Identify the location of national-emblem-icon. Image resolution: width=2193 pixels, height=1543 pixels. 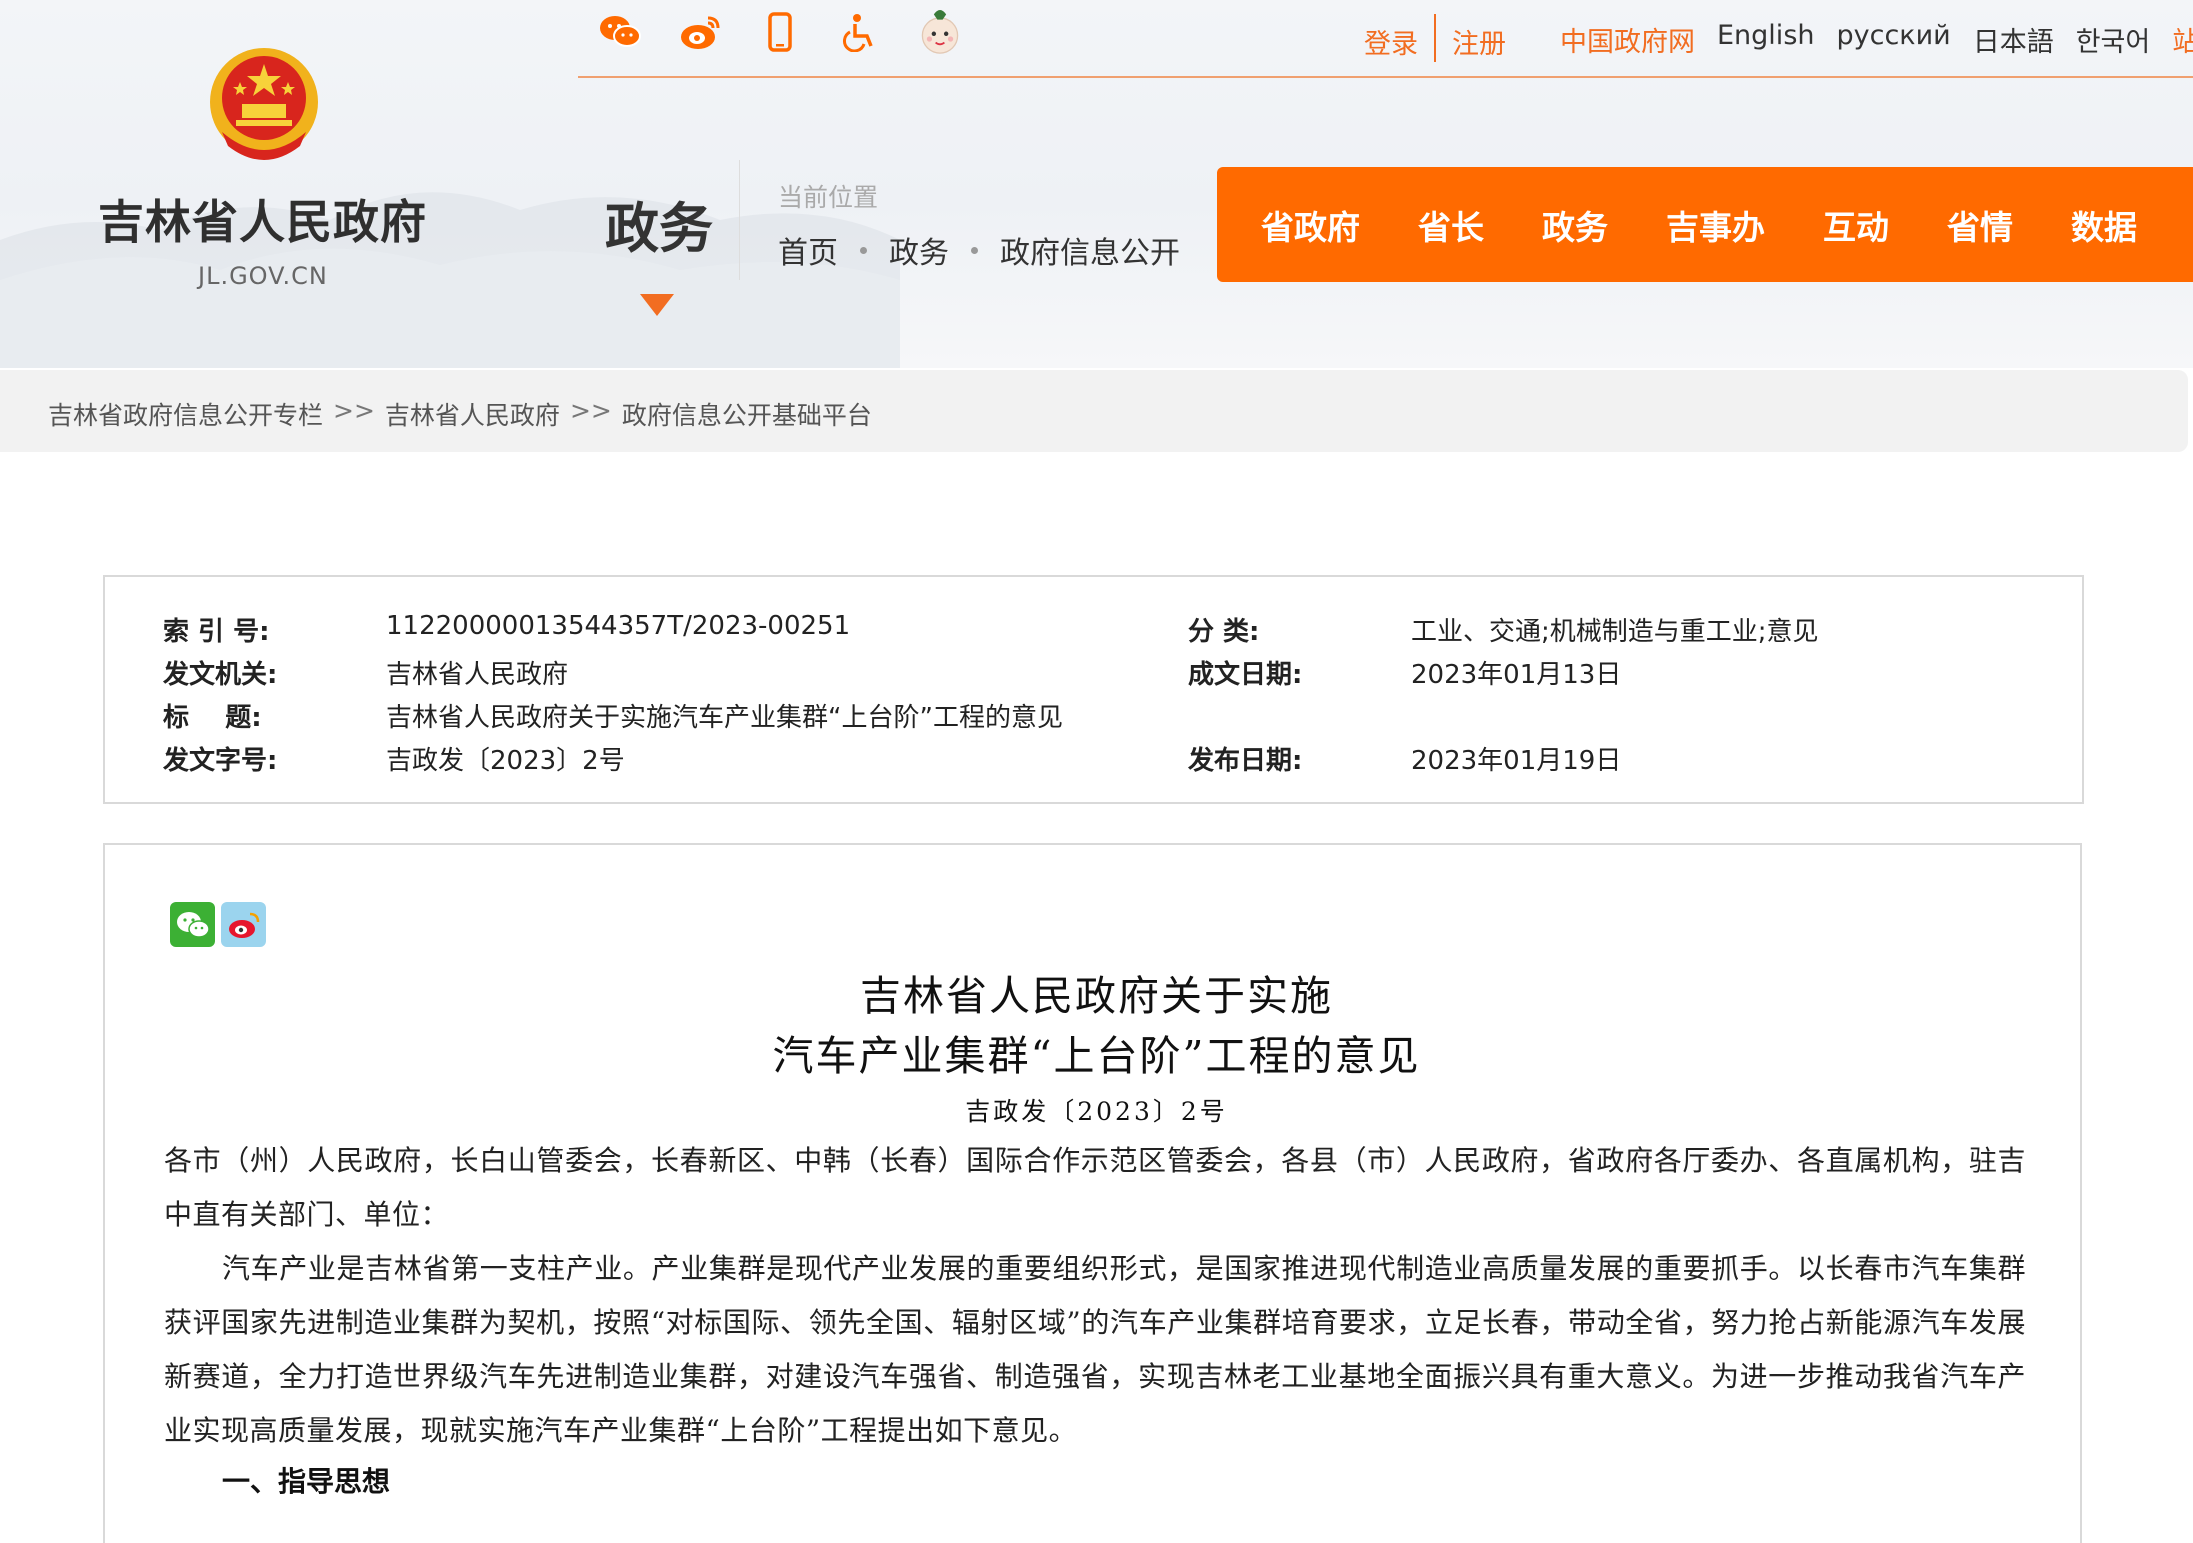
(264, 104).